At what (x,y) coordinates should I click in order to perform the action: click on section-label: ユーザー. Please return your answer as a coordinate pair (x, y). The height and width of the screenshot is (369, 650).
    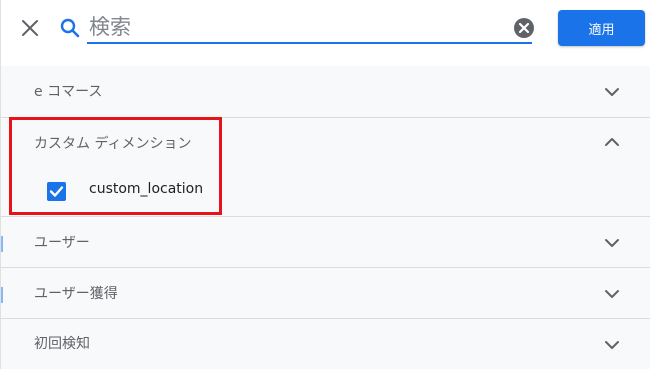
    Looking at the image, I should click on (62, 243).